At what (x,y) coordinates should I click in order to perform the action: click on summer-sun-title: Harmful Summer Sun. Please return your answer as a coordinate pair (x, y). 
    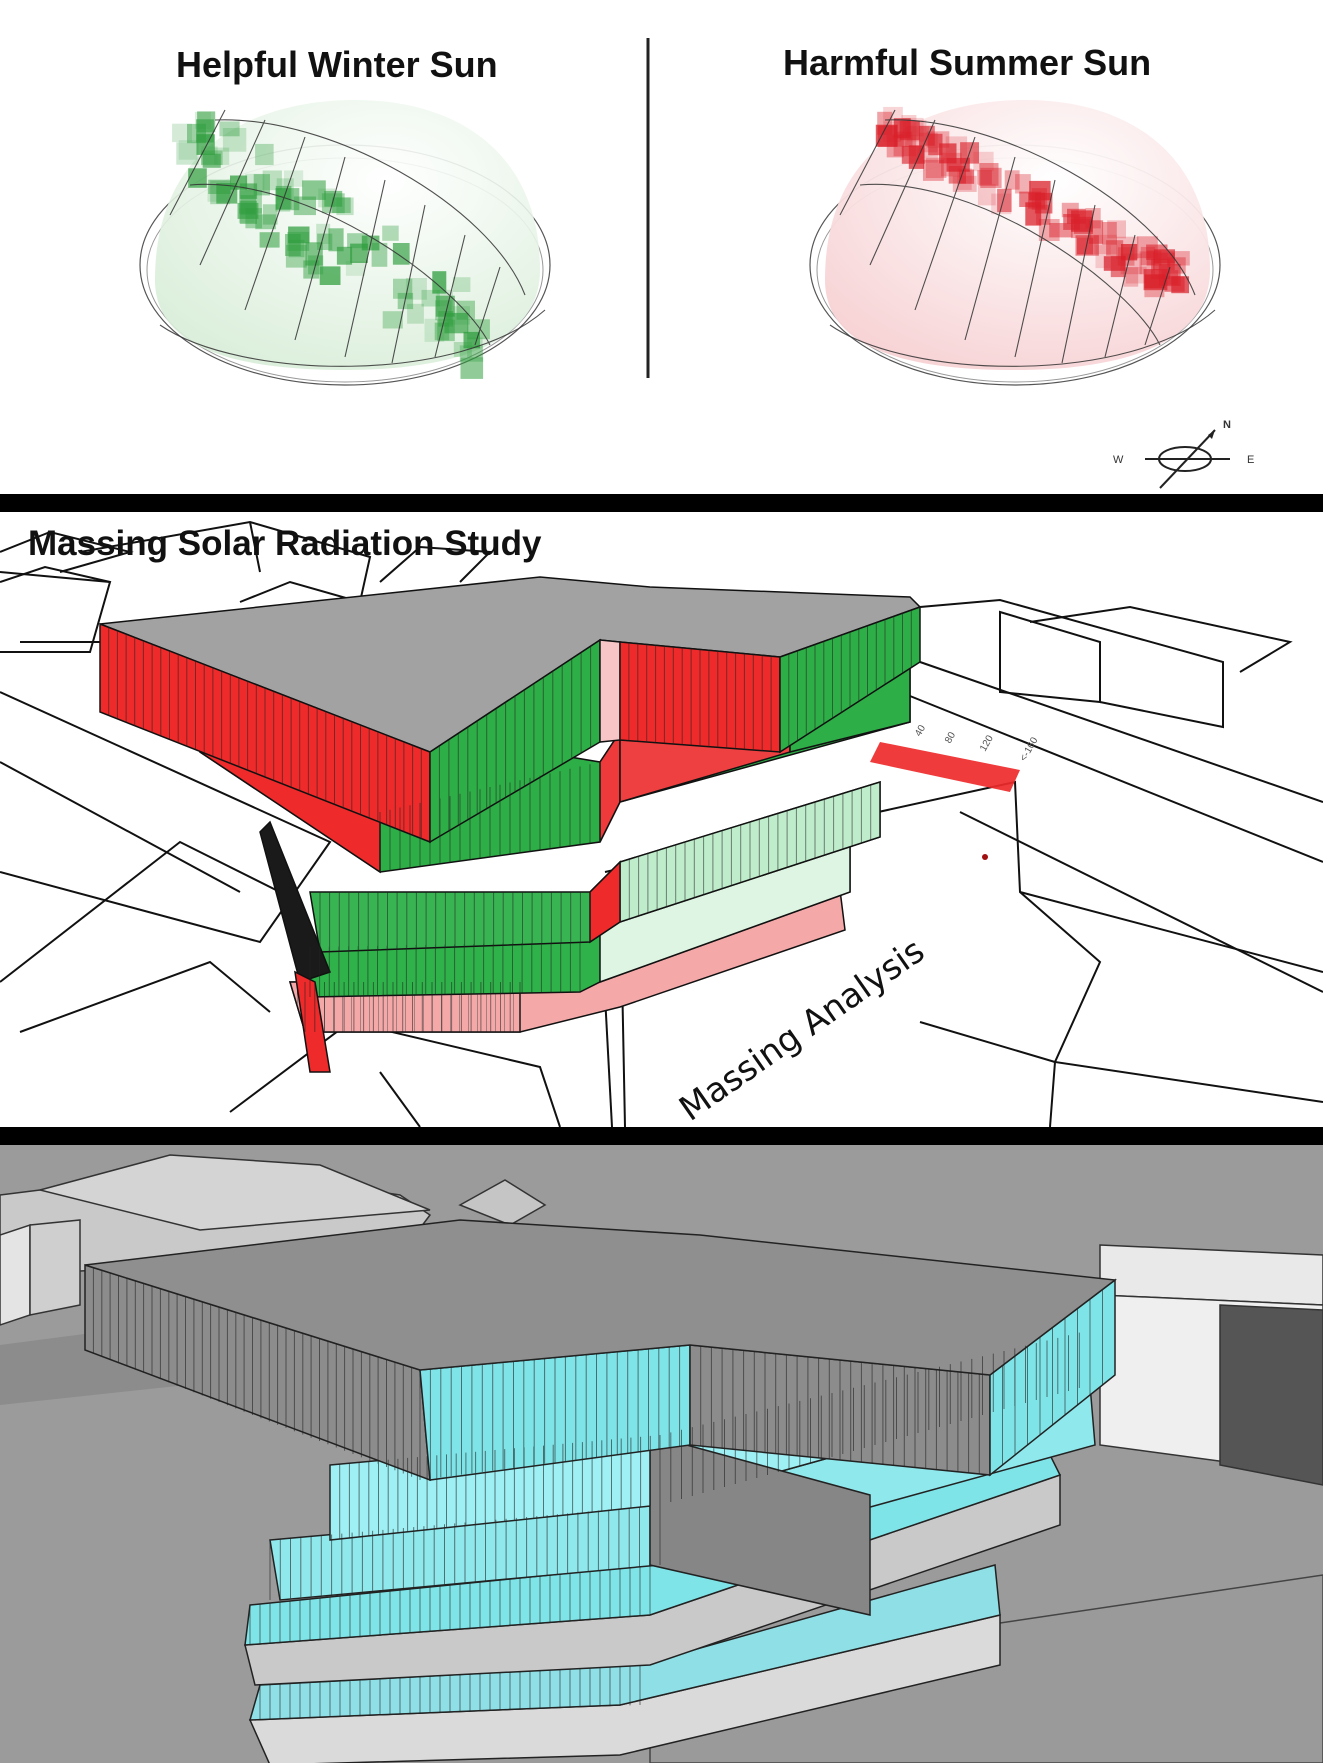
    Looking at the image, I should click on (967, 62).